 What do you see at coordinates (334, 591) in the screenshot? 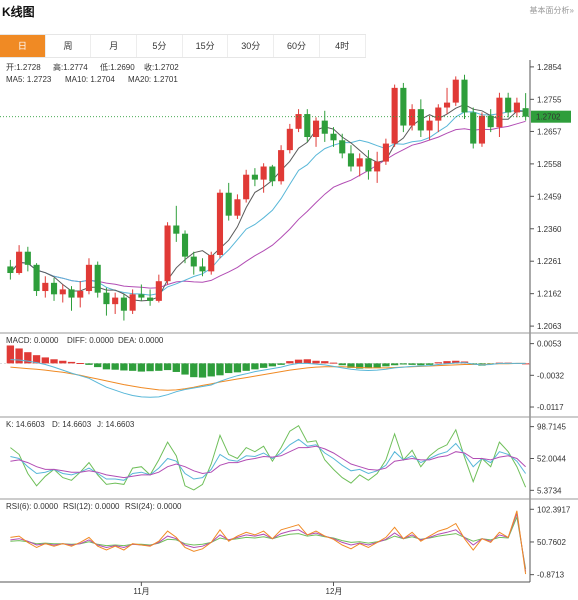
I see `x-tick-label: 12月` at bounding box center [334, 591].